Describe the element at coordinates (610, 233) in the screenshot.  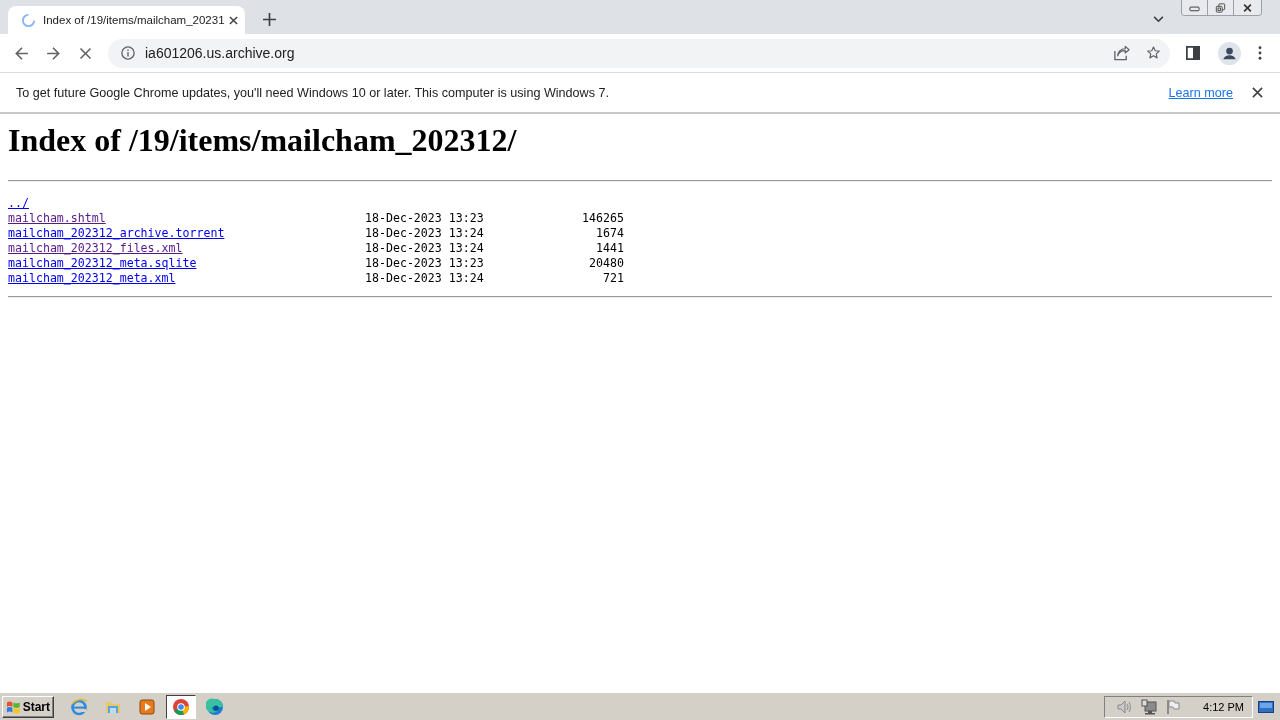
I see `file-size: 1674` at that location.